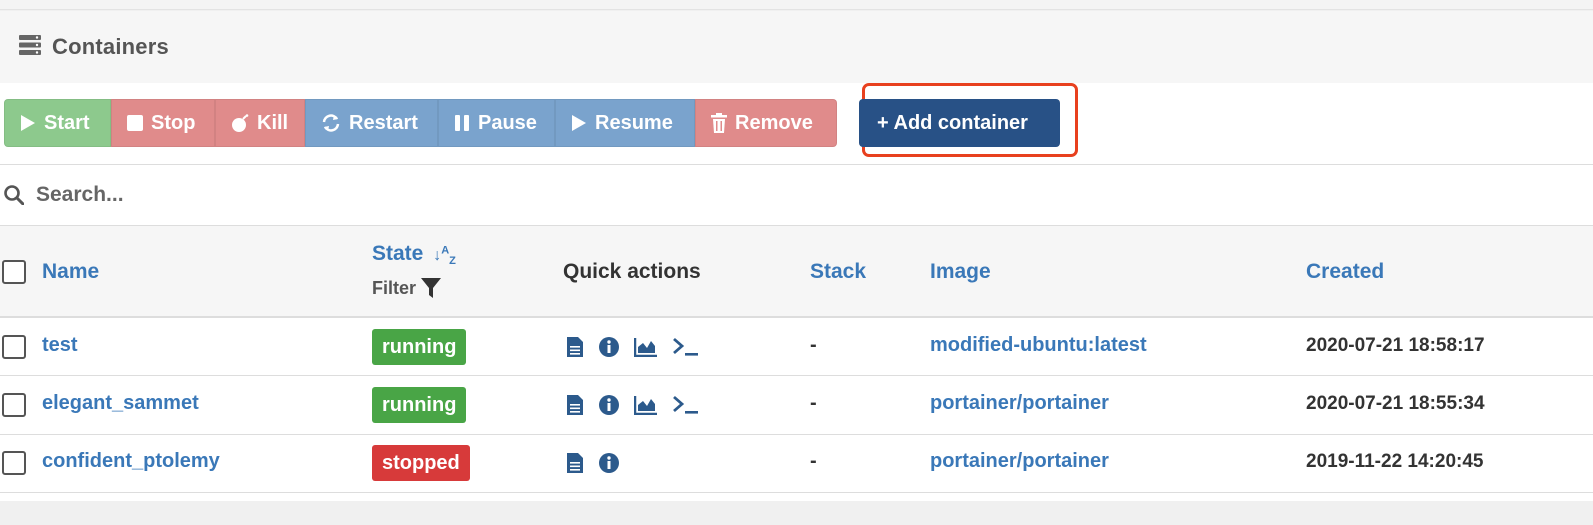  Describe the element at coordinates (507, 122) in the screenshot. I see `pause-button-label: Pause` at that location.